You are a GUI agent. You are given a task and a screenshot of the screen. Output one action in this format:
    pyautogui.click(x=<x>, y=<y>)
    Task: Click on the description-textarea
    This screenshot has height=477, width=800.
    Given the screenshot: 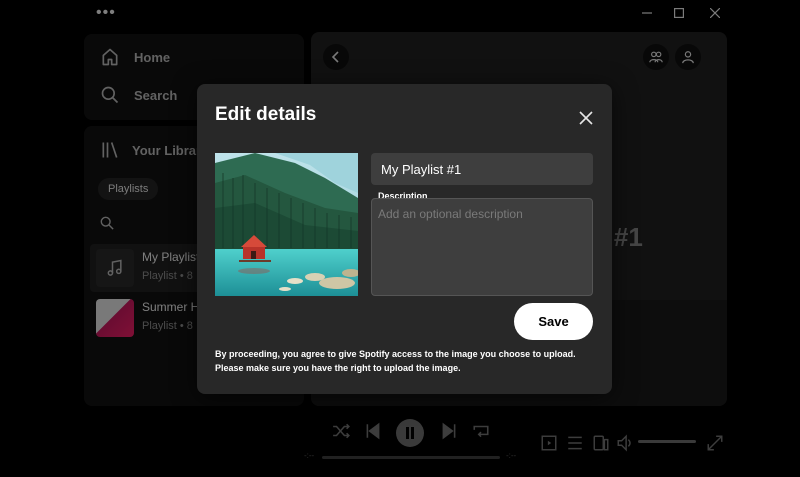 What is the action you would take?
    pyautogui.click(x=482, y=247)
    